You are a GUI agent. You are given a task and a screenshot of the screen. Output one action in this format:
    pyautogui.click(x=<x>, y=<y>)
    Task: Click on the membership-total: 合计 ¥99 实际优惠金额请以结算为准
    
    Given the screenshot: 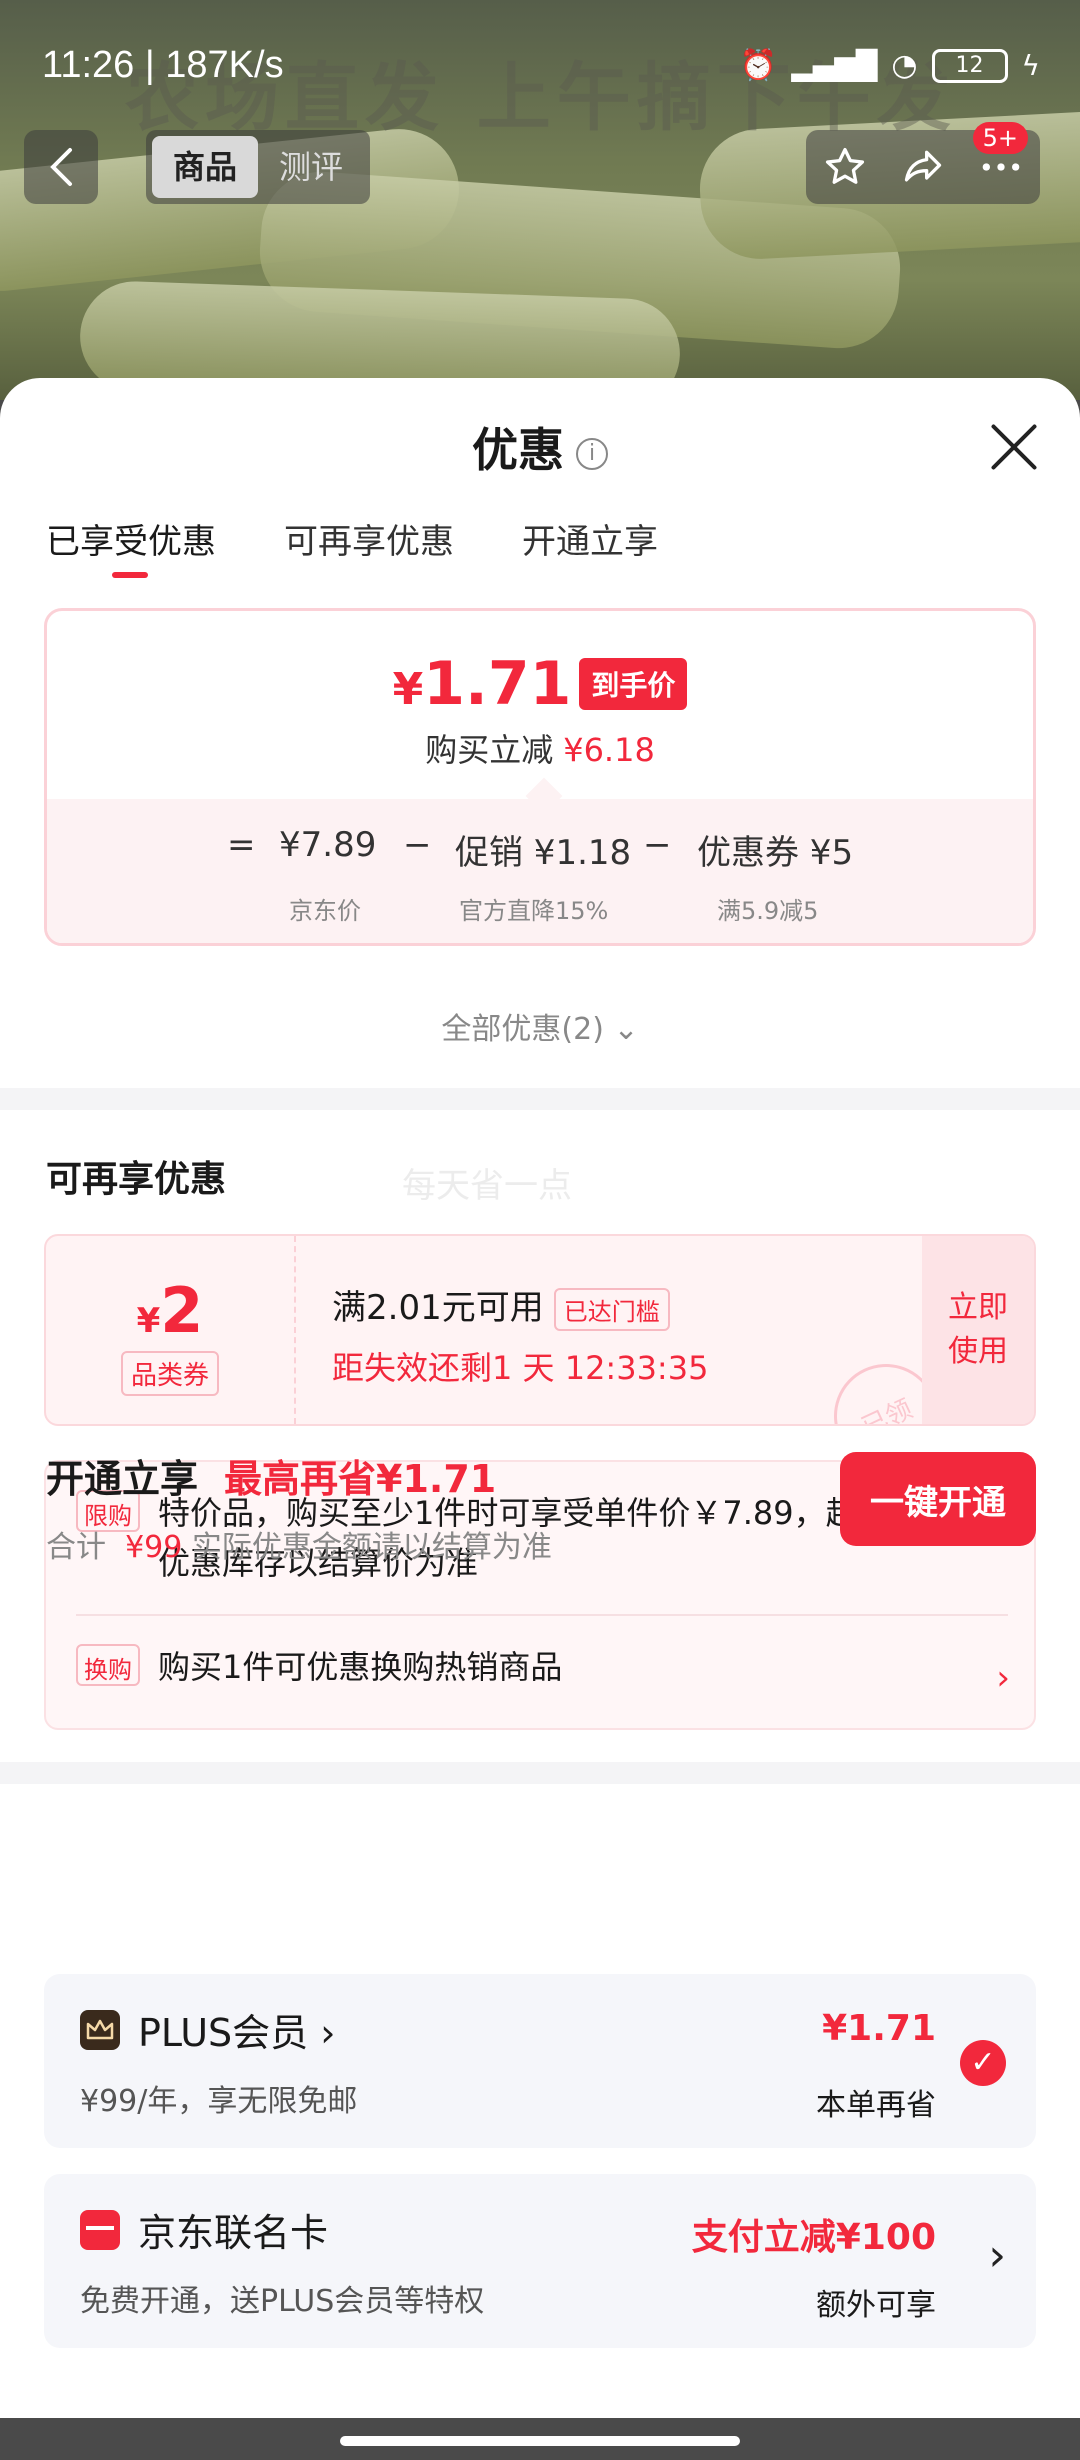 What is the action you would take?
    pyautogui.click(x=299, y=1547)
    